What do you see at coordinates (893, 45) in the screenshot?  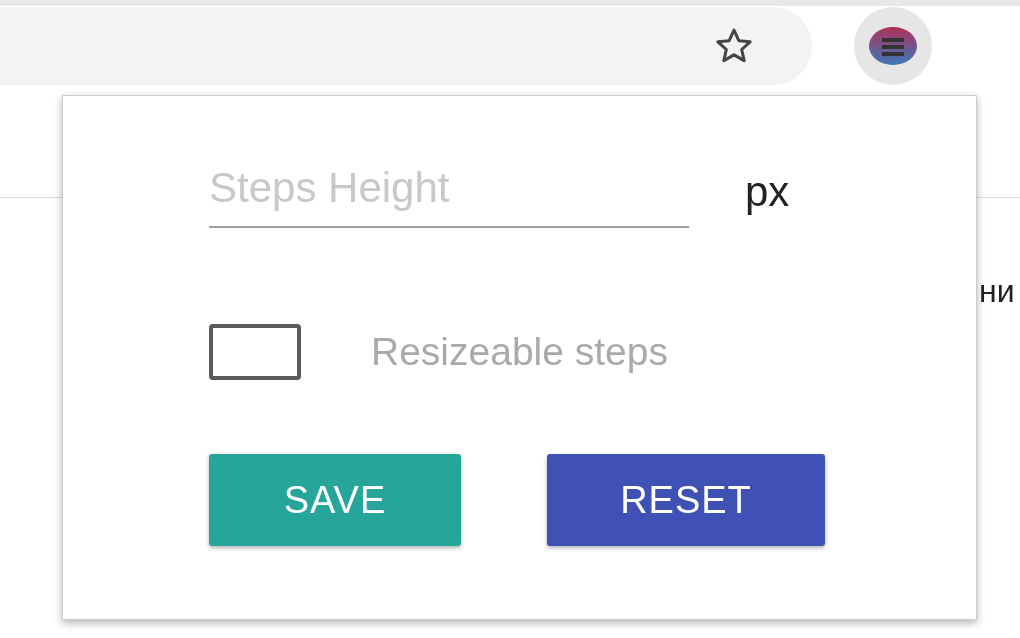 I see `extension-icon` at bounding box center [893, 45].